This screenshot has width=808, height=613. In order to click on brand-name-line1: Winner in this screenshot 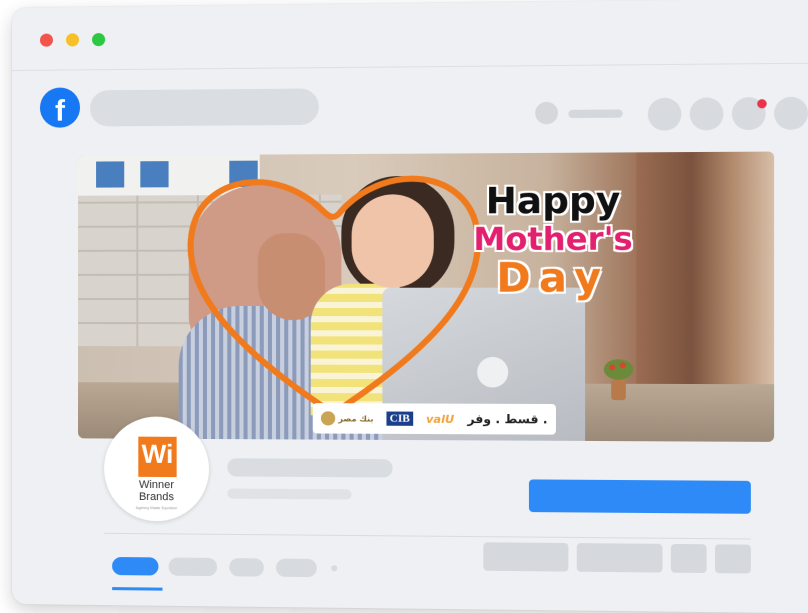, I will do `click(156, 485)`.